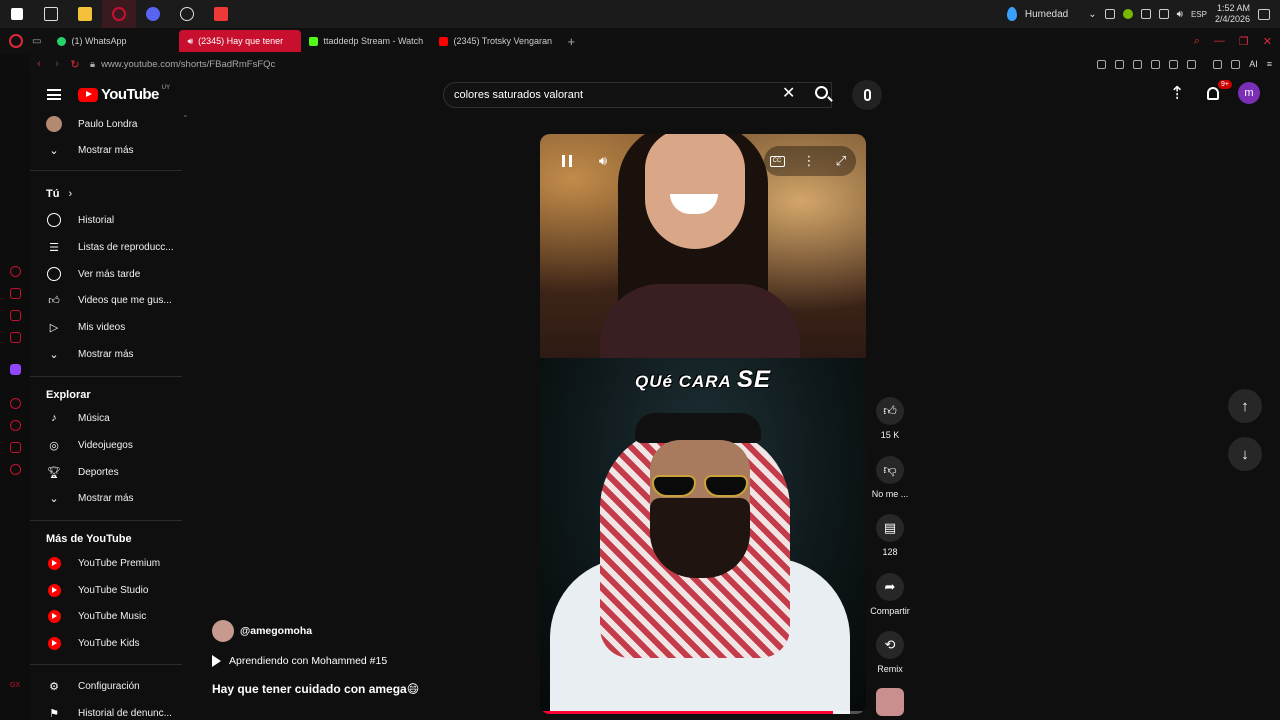  Describe the element at coordinates (107, 150) in the screenshot. I see `sidebar-show-more-subs: ⌄ Mostrar más` at that location.